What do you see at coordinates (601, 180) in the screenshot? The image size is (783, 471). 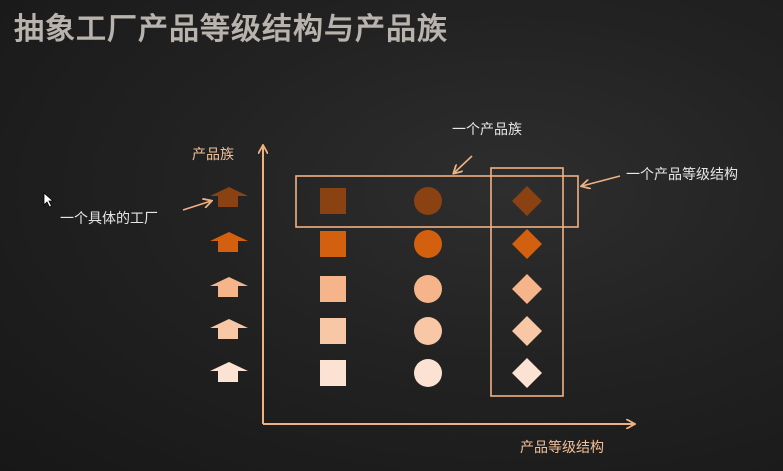 I see `level-annotation-arrow` at bounding box center [601, 180].